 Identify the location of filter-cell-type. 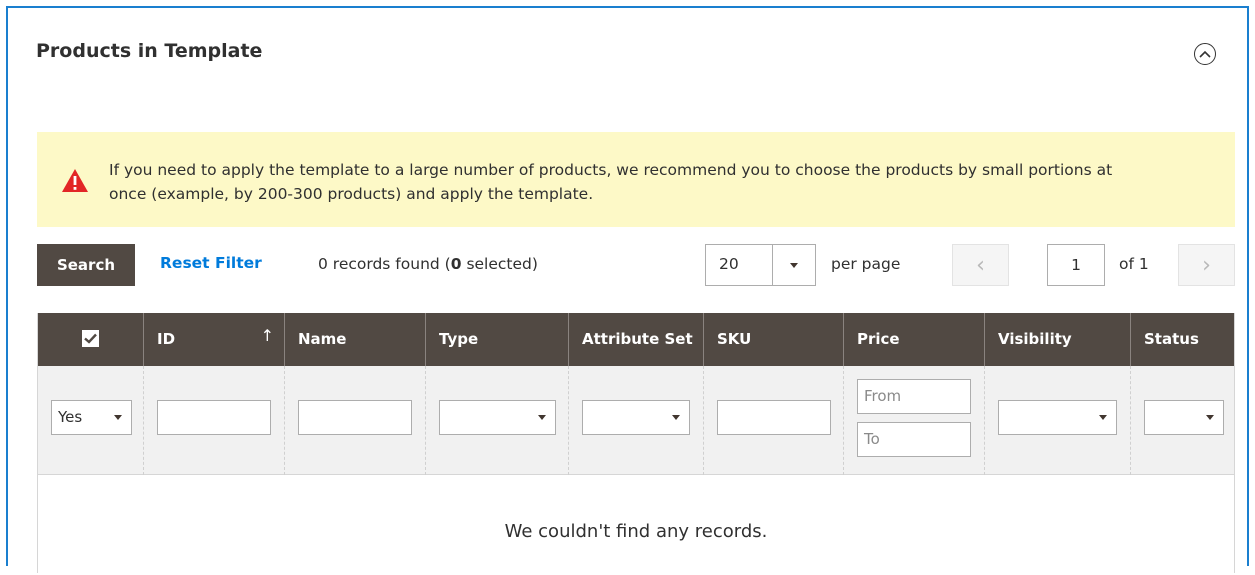
(497, 420).